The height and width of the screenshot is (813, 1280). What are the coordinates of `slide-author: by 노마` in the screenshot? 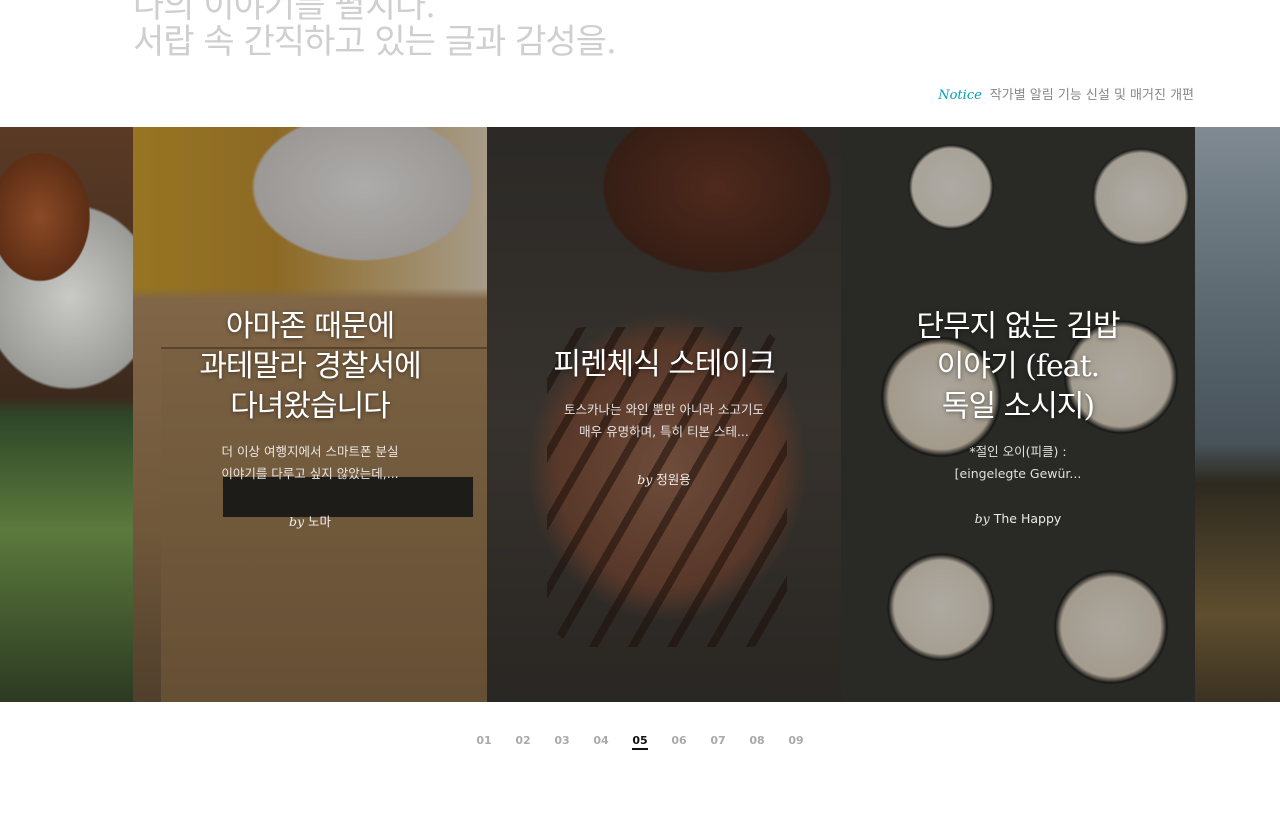 It's located at (310, 520).